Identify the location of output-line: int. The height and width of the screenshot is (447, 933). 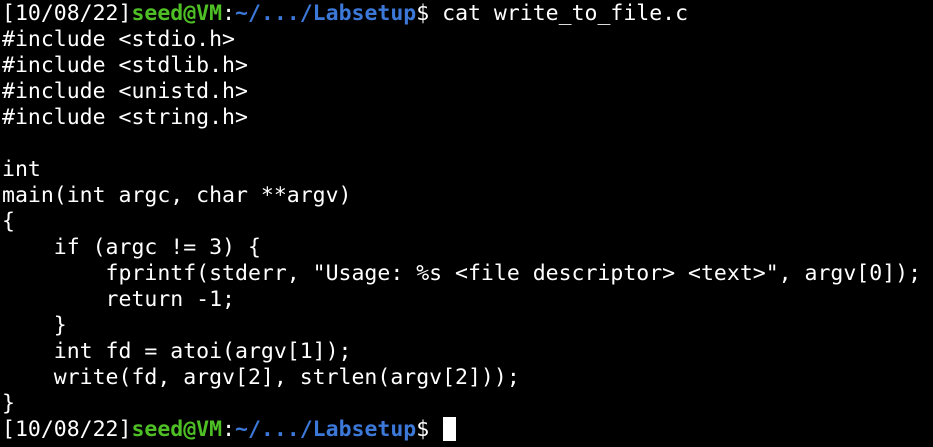
(21, 169).